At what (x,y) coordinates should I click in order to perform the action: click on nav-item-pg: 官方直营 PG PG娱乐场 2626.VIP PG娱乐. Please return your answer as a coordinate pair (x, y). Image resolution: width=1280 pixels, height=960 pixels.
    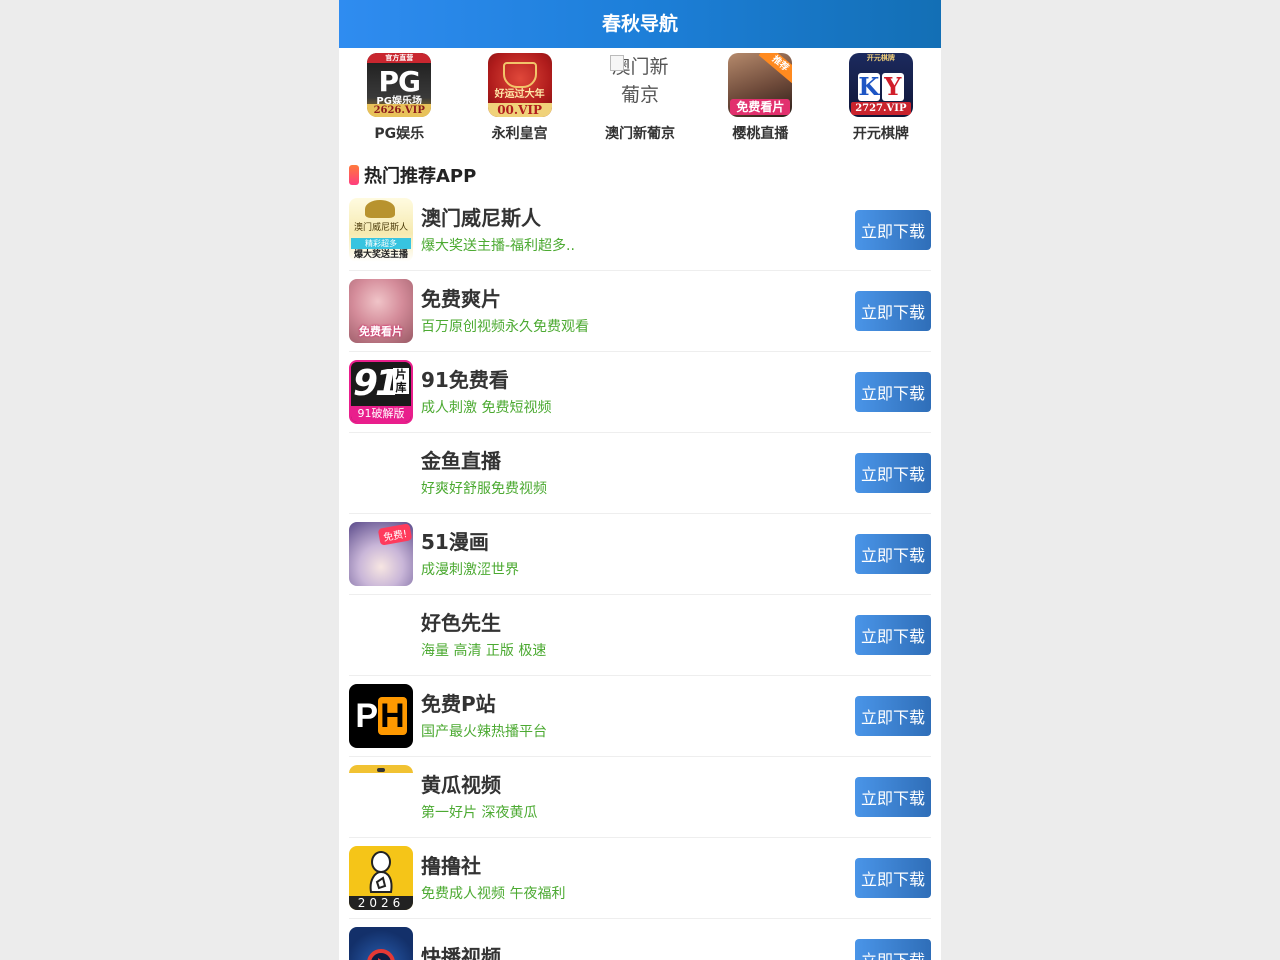
    Looking at the image, I should click on (399, 98).